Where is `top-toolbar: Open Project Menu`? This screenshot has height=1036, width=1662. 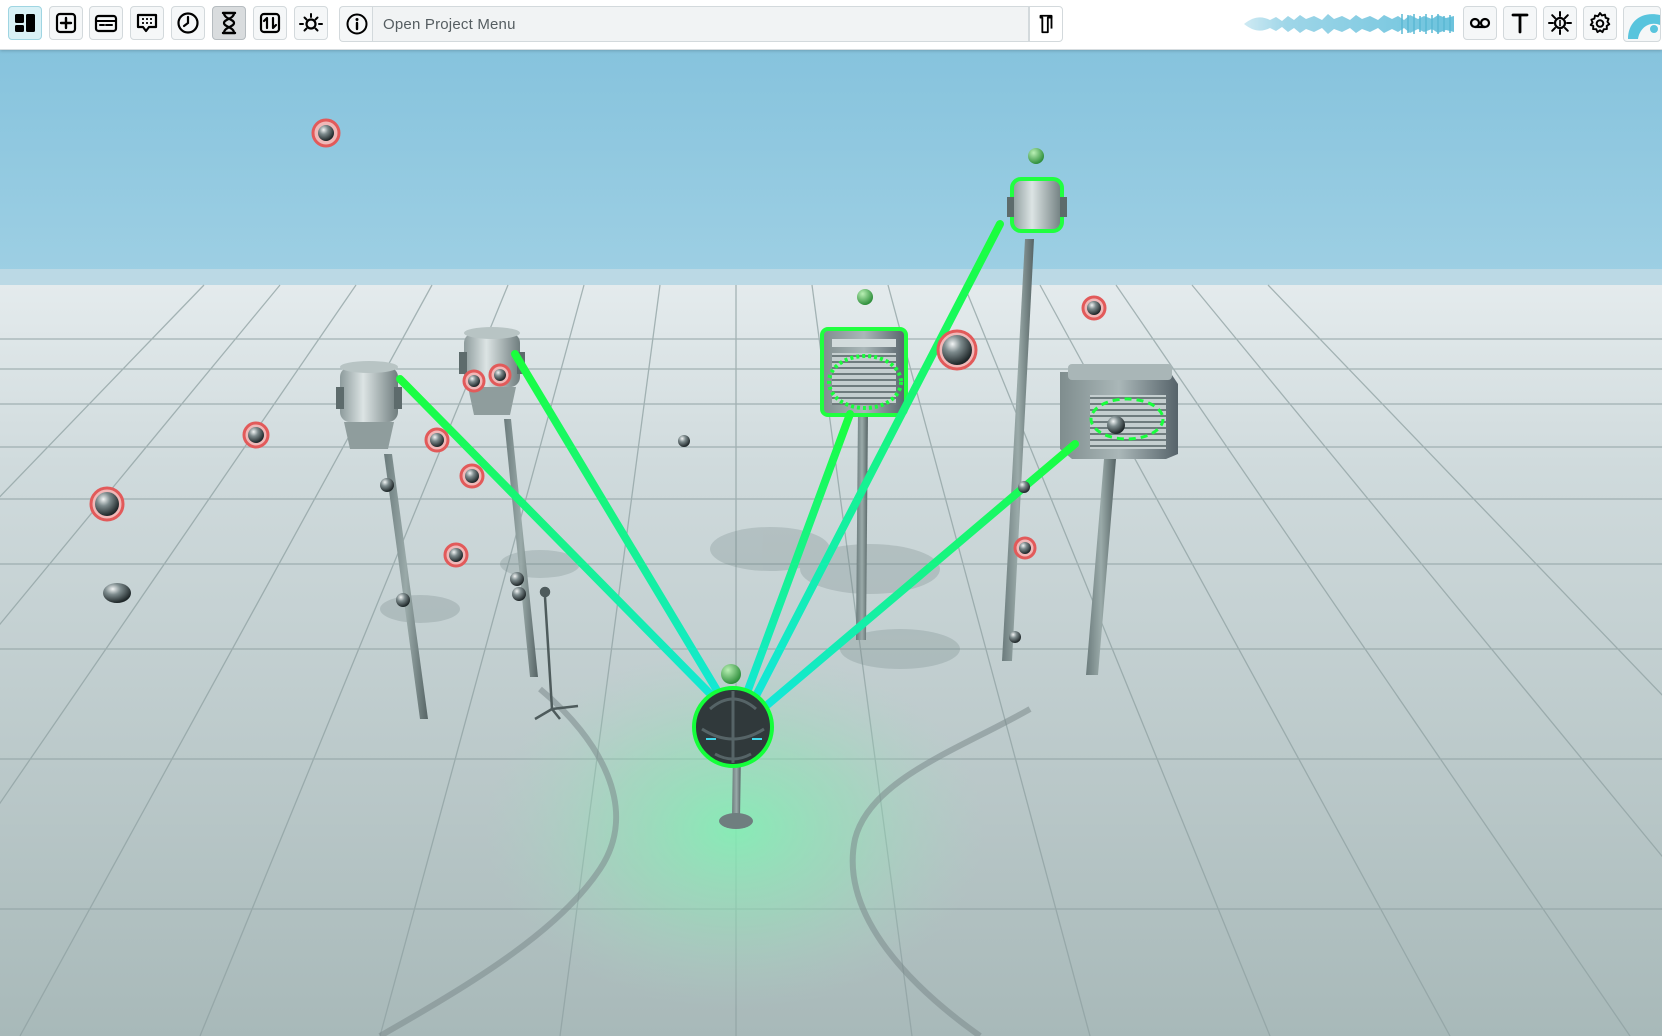
top-toolbar: Open Project Menu is located at coordinates (831, 25).